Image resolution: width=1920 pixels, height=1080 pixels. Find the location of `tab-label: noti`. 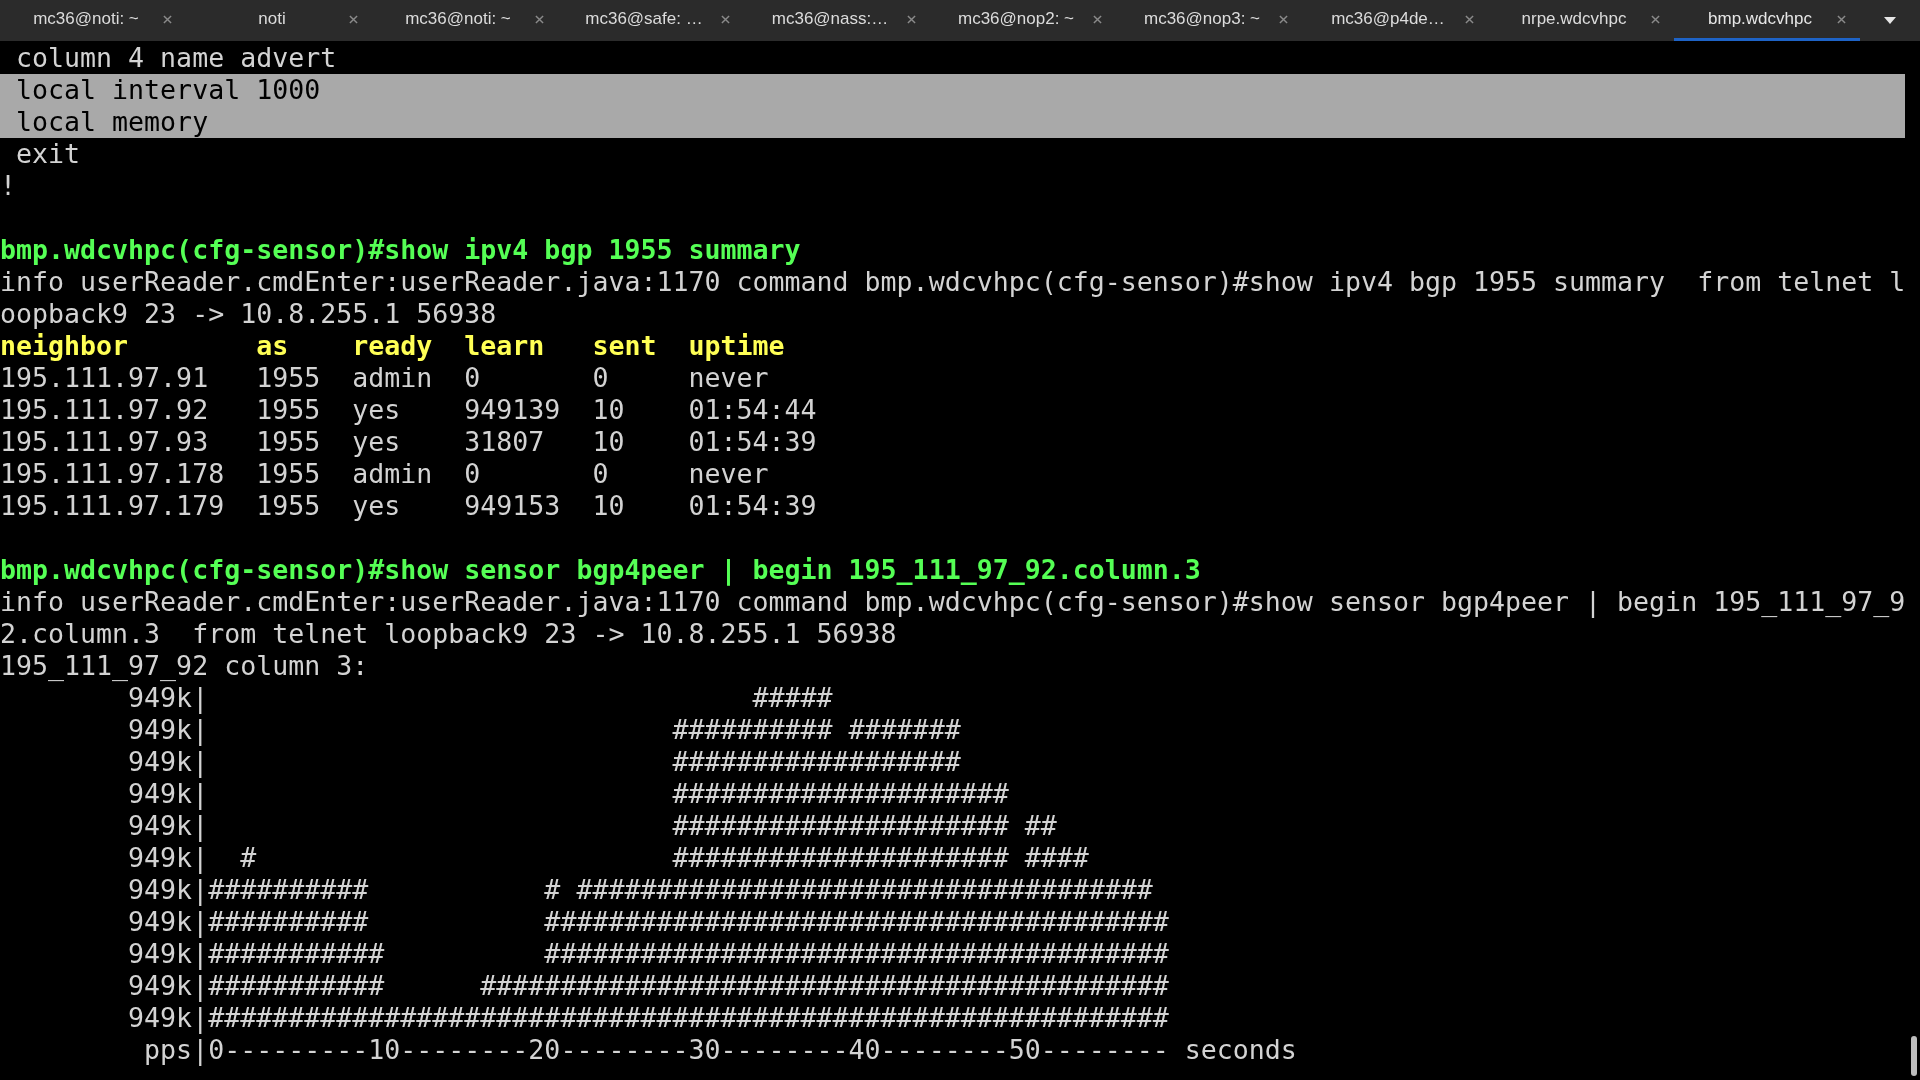

tab-label: noti is located at coordinates (272, 19).